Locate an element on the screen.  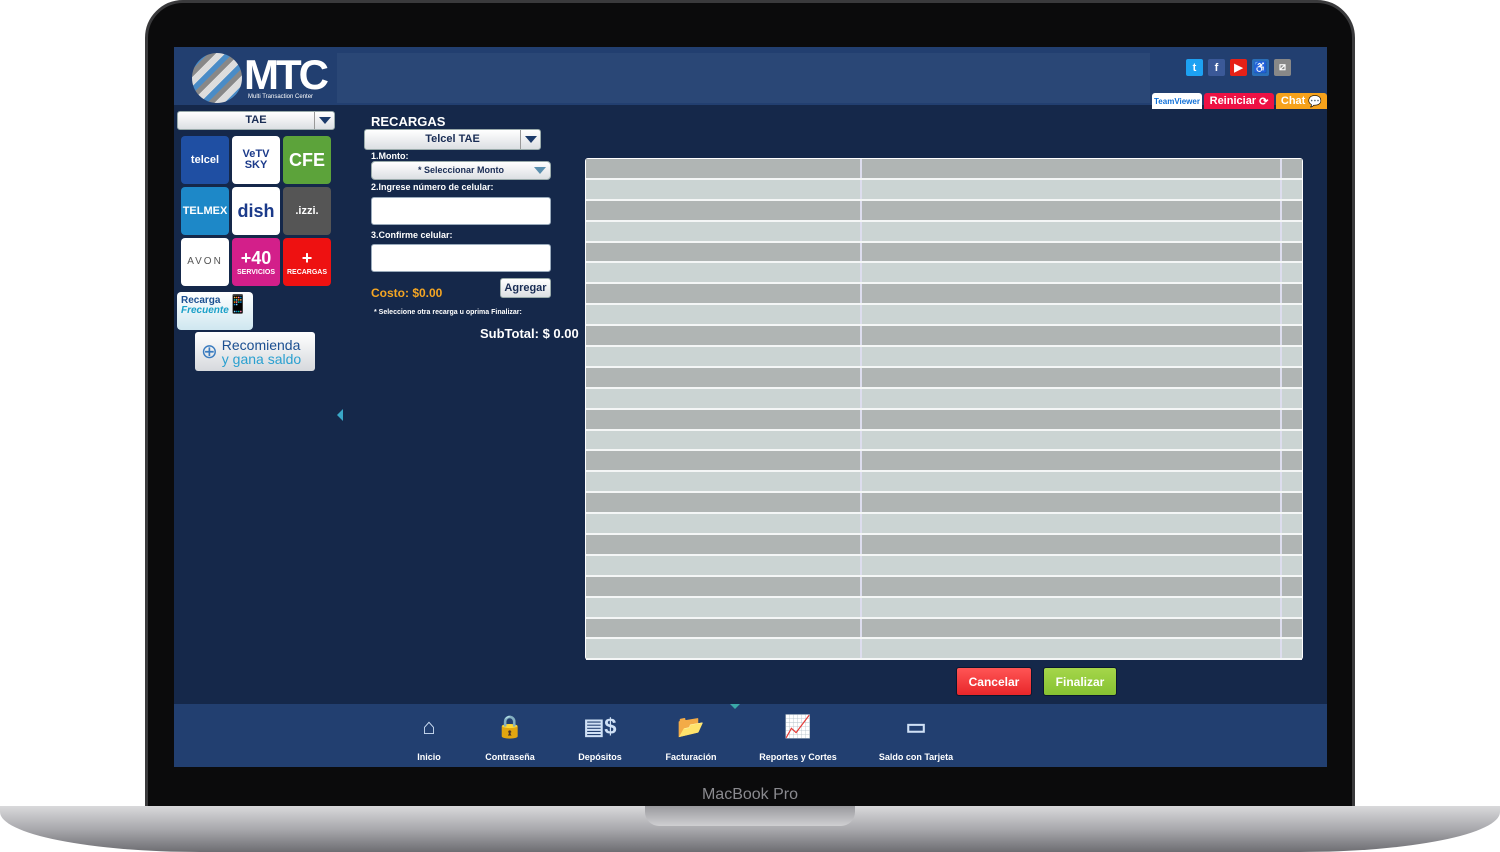
cancelar-button: Cancelar is located at coordinates (994, 681).